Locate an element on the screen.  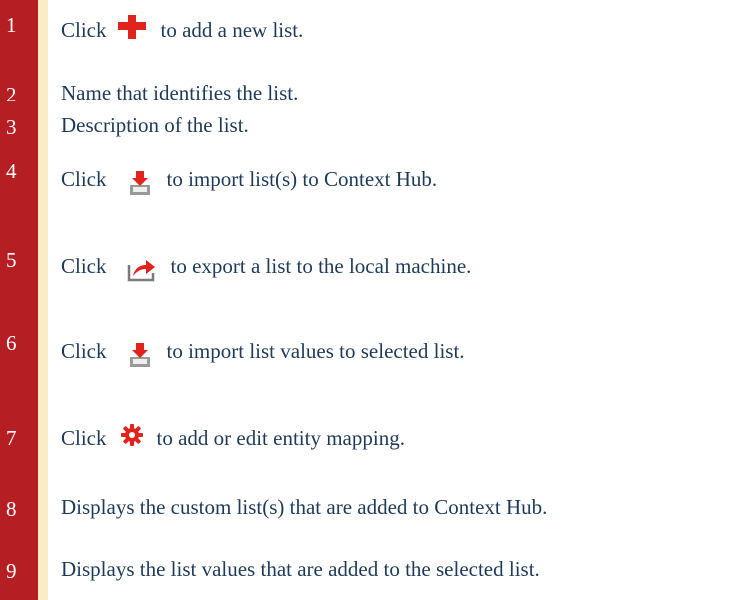
step-text: Click to add a new list. is located at coordinates (182, 30).